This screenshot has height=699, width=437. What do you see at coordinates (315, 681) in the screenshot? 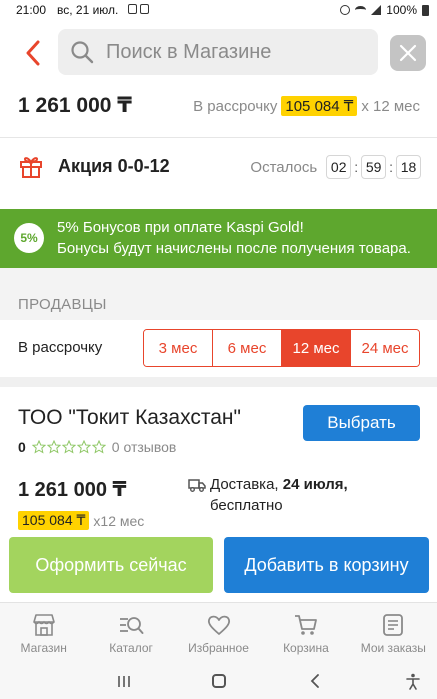
I see `system-back-icon` at bounding box center [315, 681].